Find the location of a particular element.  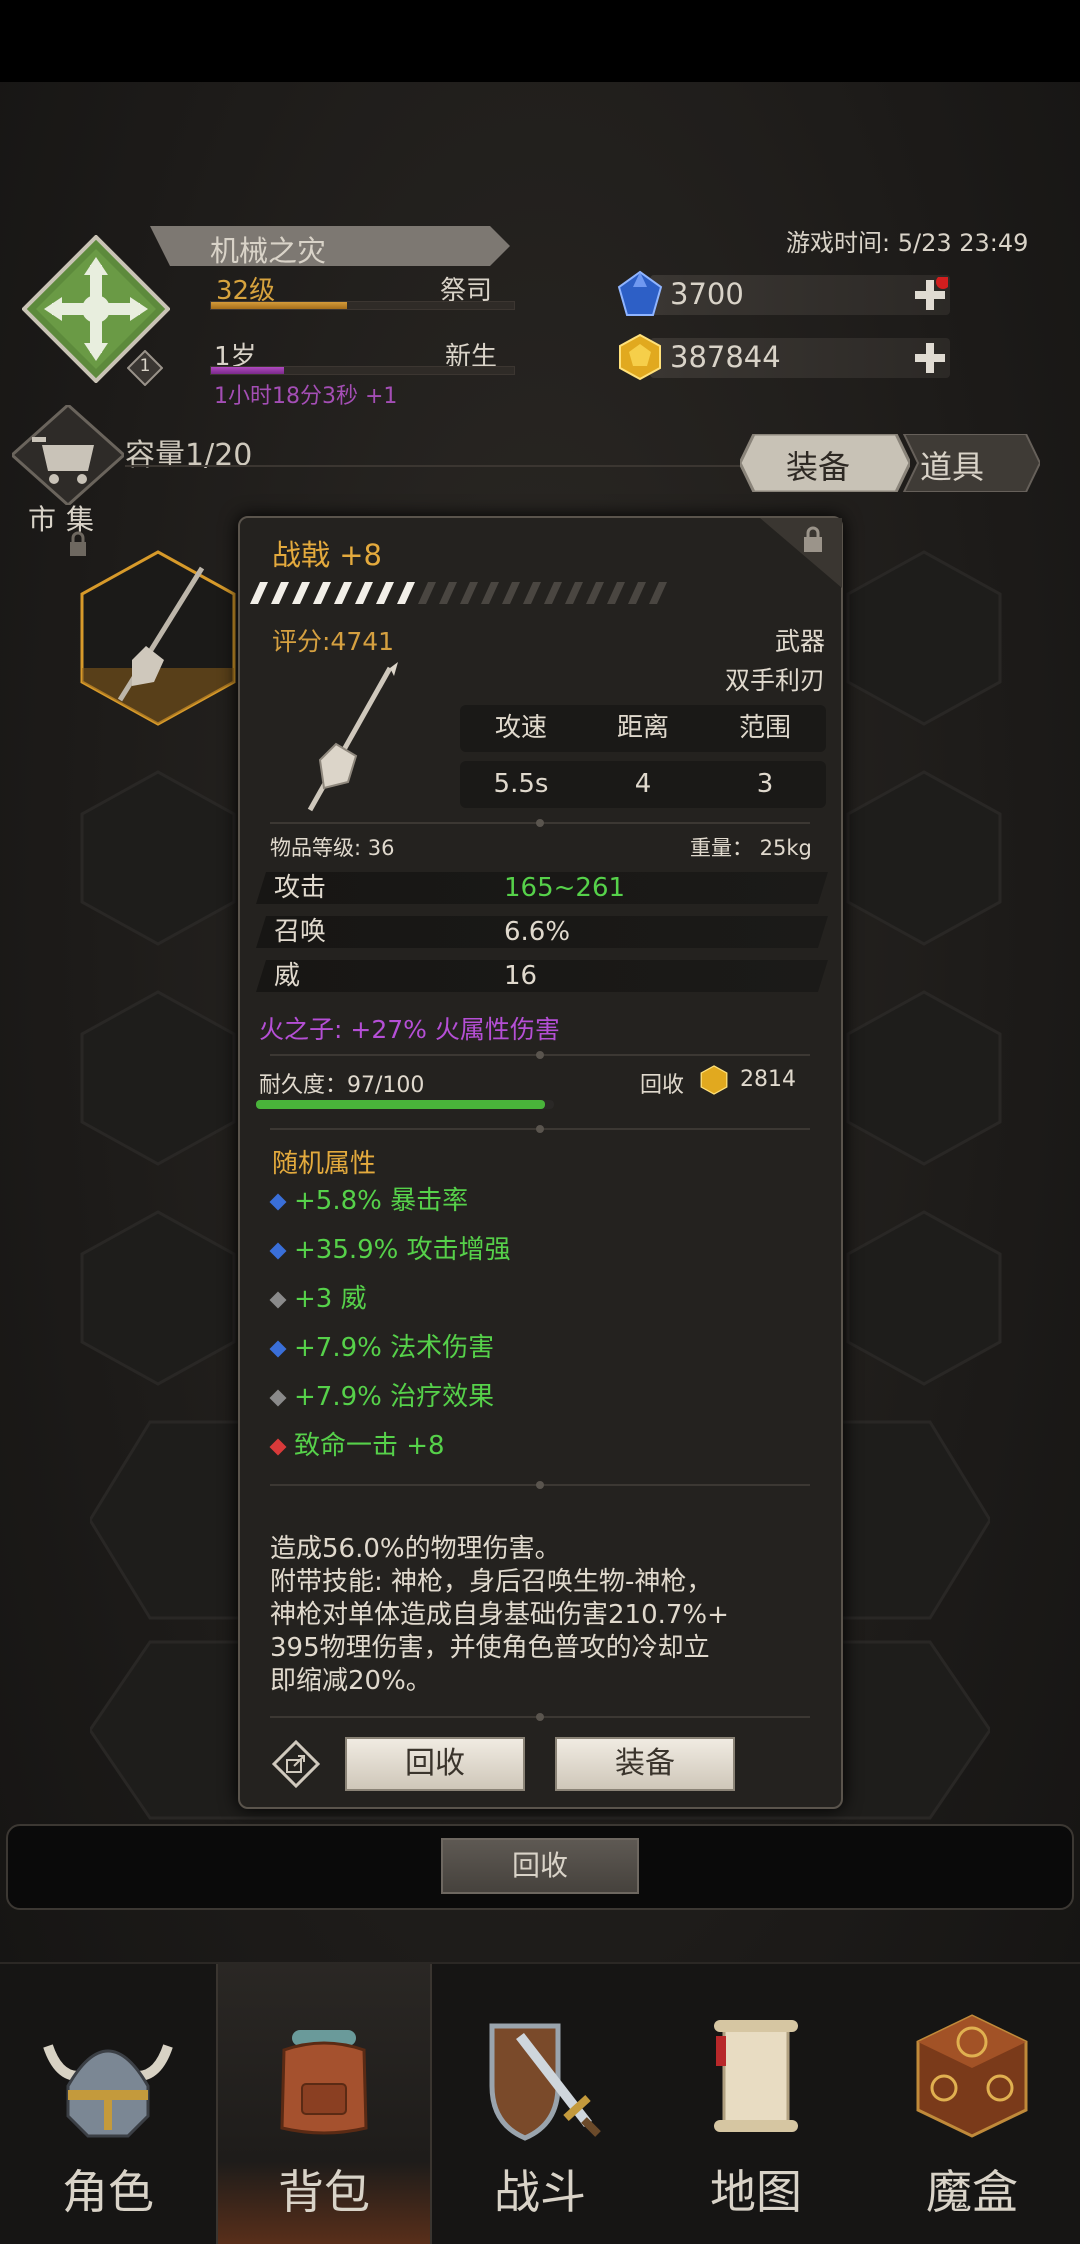

stat-value: 3 is located at coordinates (765, 784).